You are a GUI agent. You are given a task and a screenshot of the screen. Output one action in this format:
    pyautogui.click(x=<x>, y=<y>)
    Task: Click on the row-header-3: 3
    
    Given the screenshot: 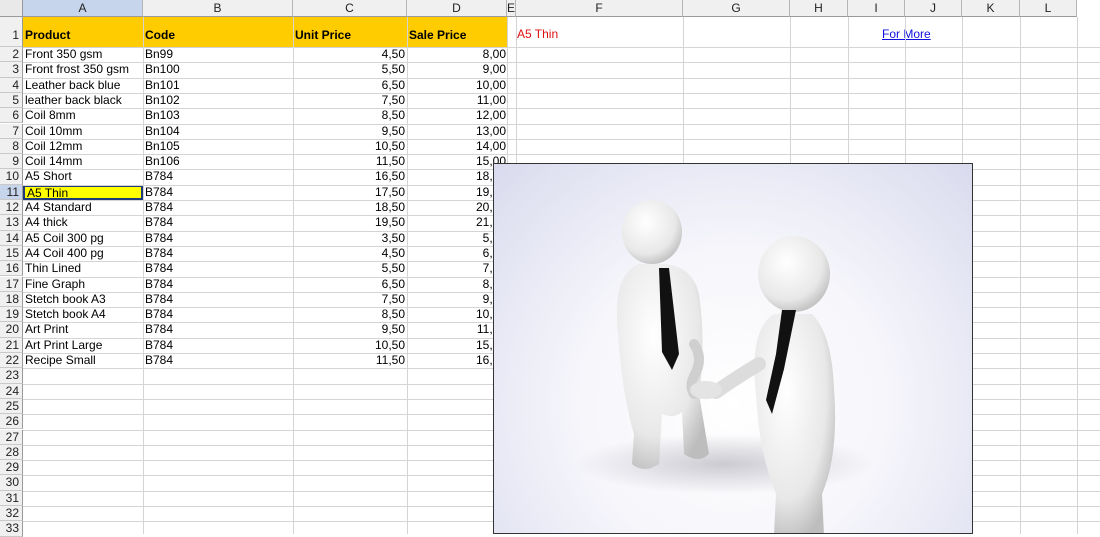 What is the action you would take?
    pyautogui.click(x=11, y=70)
    